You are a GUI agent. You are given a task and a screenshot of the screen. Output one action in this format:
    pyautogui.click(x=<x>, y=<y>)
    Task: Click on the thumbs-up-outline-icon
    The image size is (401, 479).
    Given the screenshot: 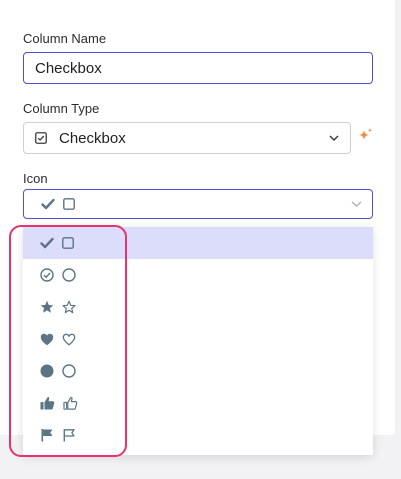 What is the action you would take?
    pyautogui.click(x=70, y=403)
    